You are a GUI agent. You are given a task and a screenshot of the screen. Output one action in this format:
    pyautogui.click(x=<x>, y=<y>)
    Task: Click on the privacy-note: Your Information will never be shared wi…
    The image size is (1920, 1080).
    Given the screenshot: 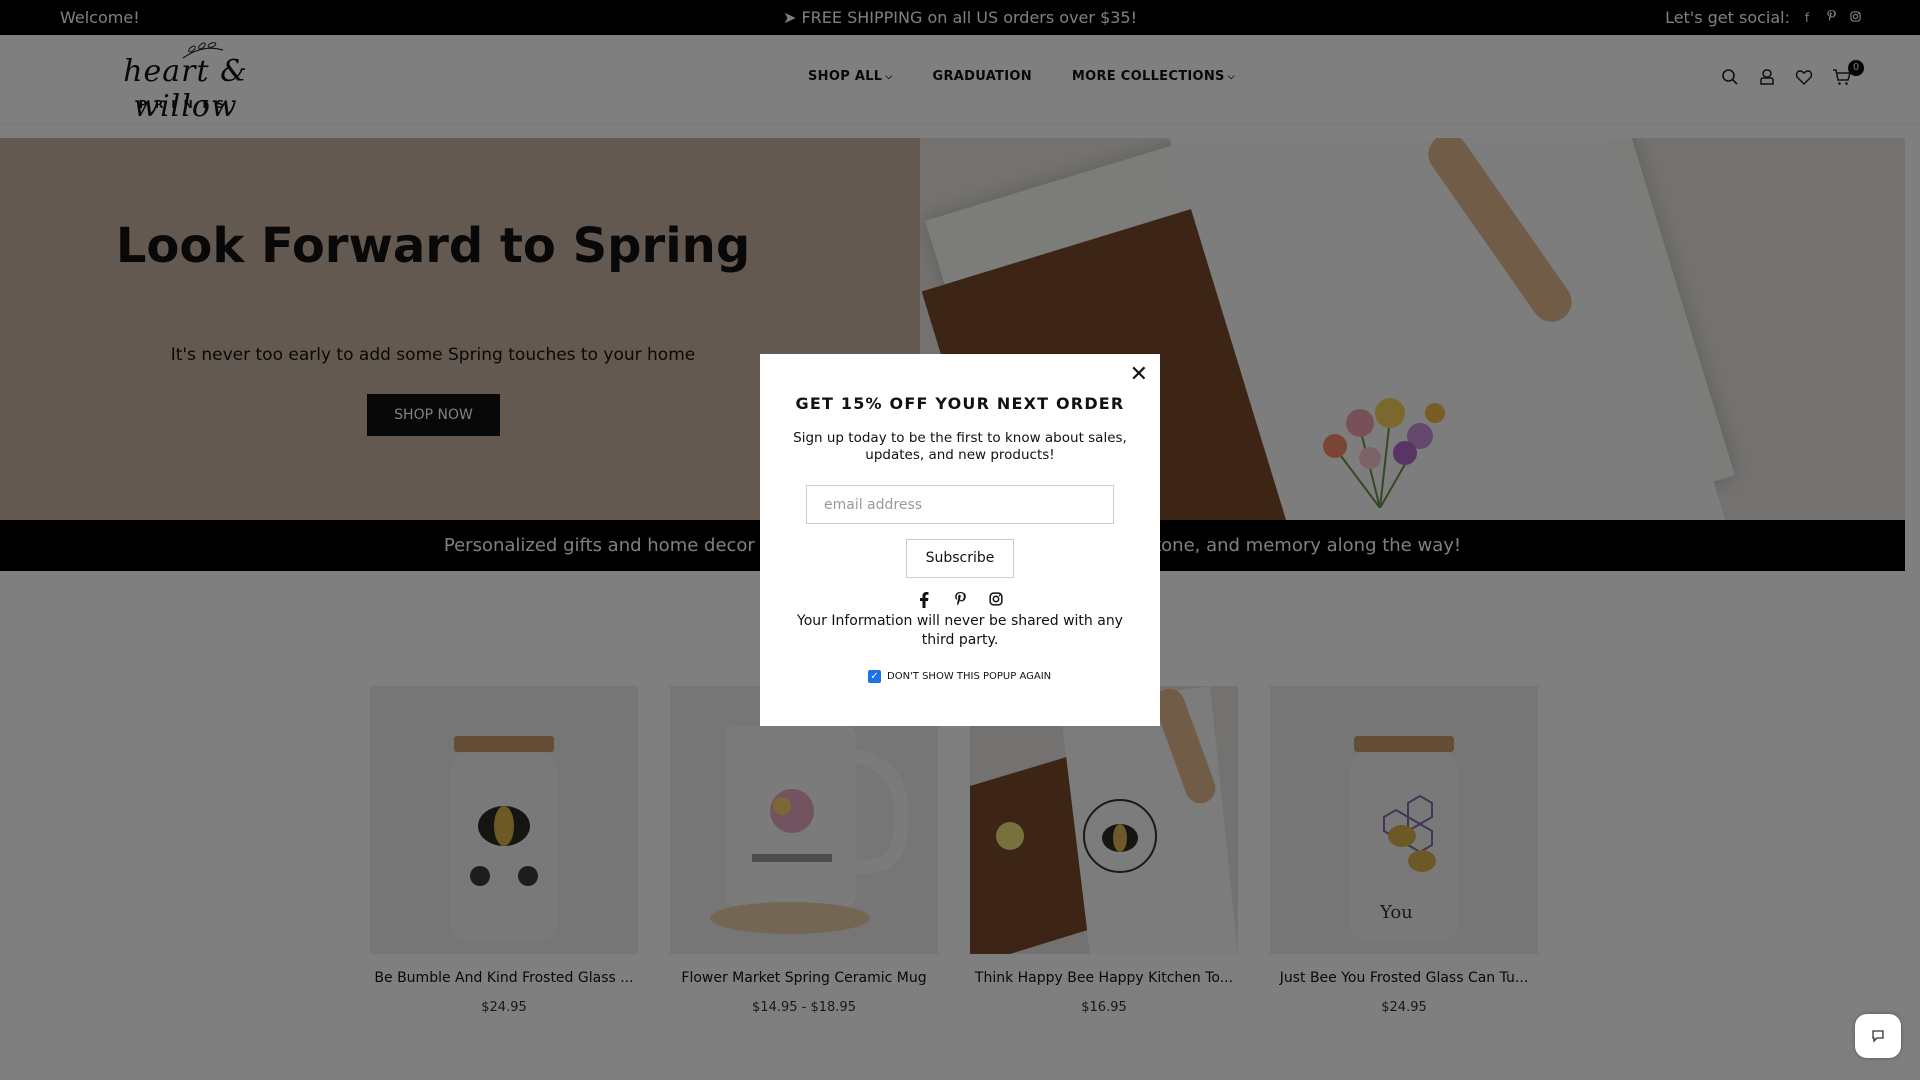 What is the action you would take?
    pyautogui.click(x=960, y=630)
    